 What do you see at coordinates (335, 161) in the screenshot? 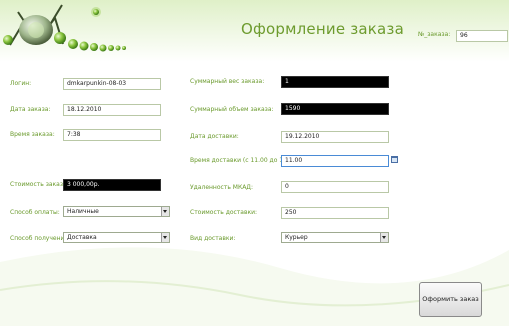
I see `delivery-time-field: 11.00` at bounding box center [335, 161].